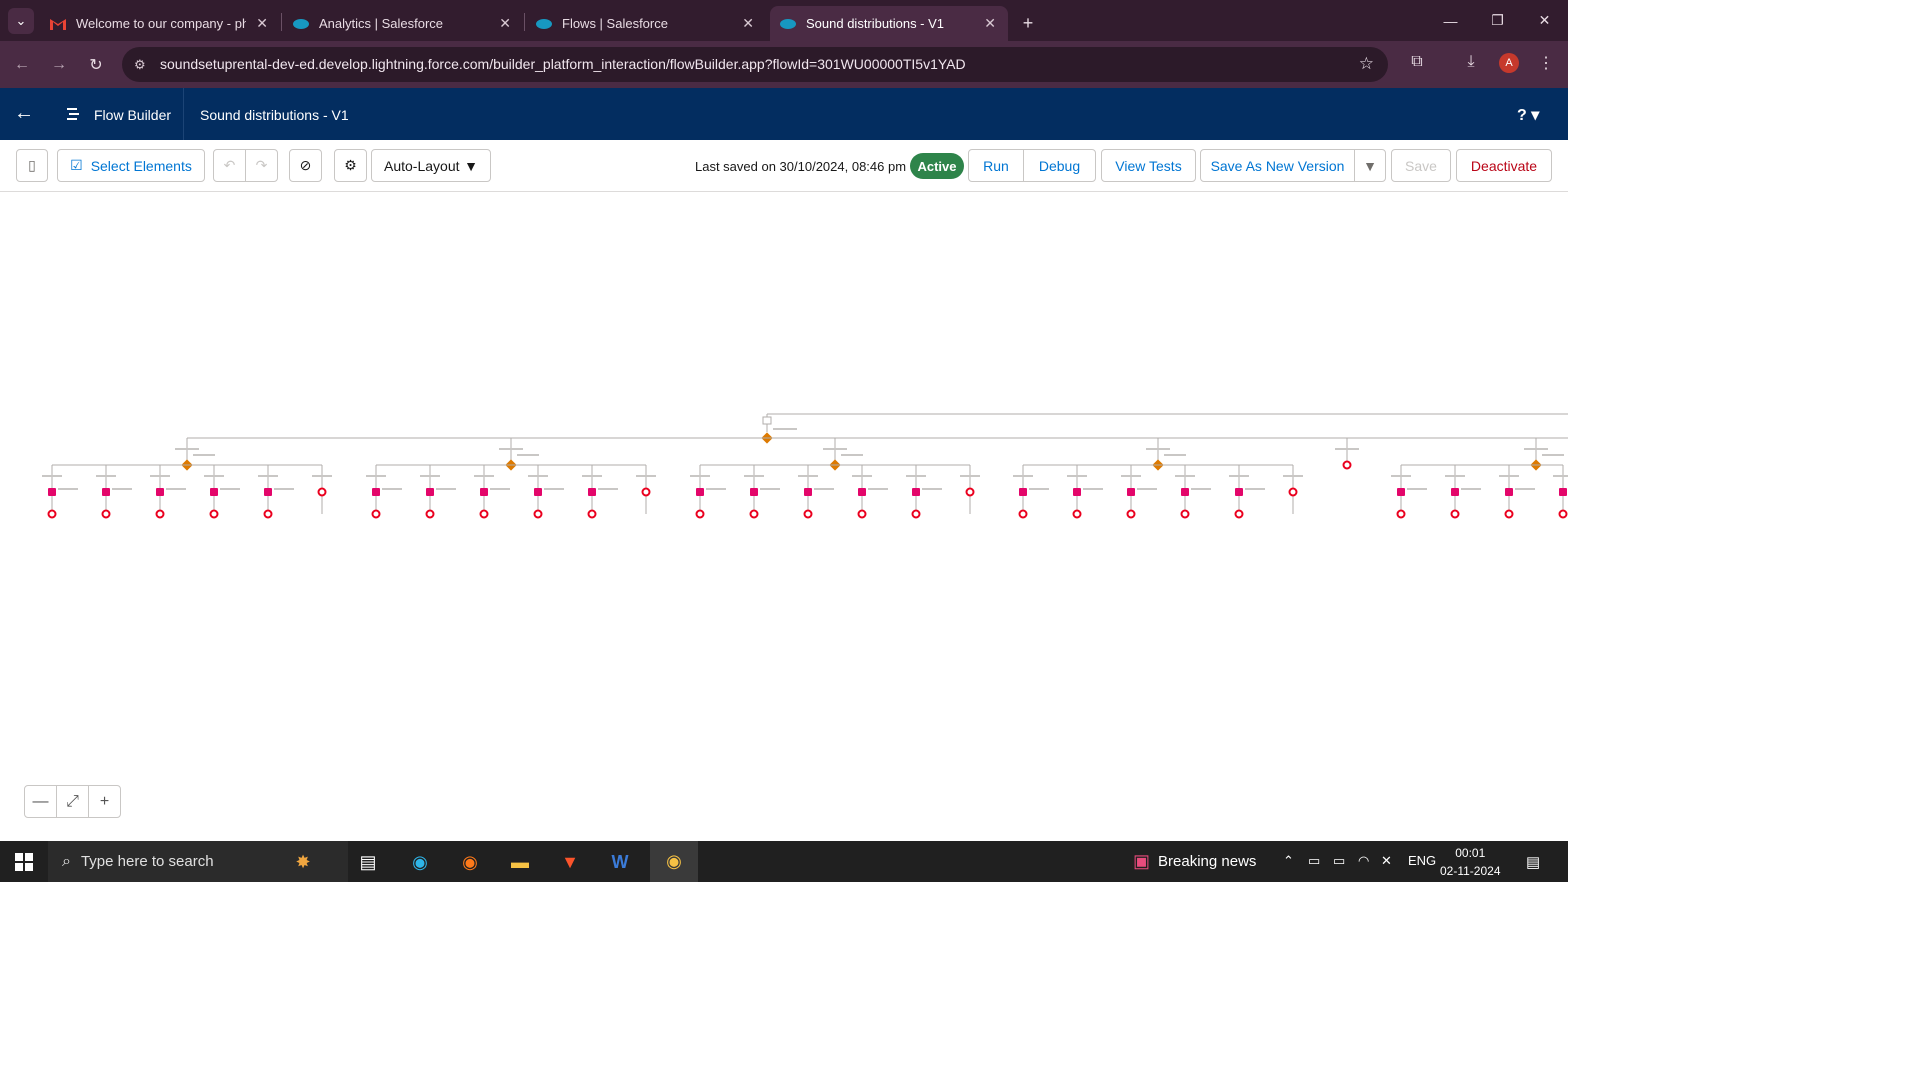  I want to click on help-menu-icon: ? ▾, so click(1528, 115).